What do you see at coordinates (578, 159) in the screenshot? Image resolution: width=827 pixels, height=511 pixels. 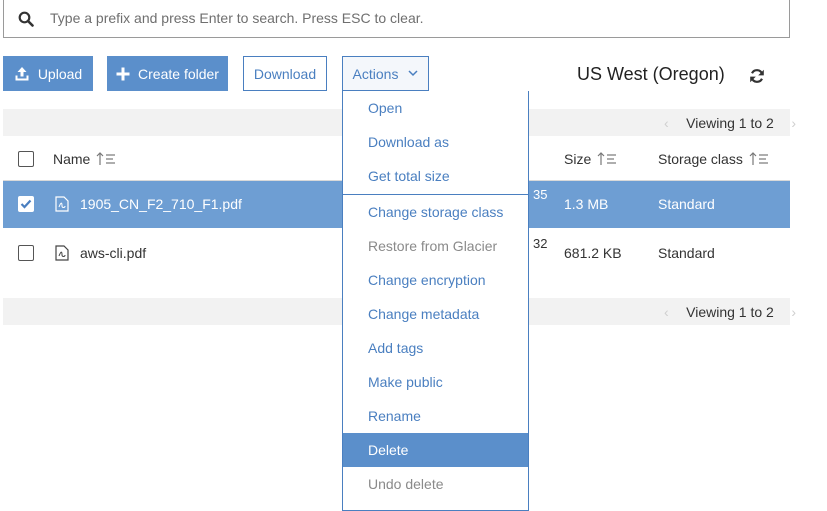 I see `size-column-label: Size` at bounding box center [578, 159].